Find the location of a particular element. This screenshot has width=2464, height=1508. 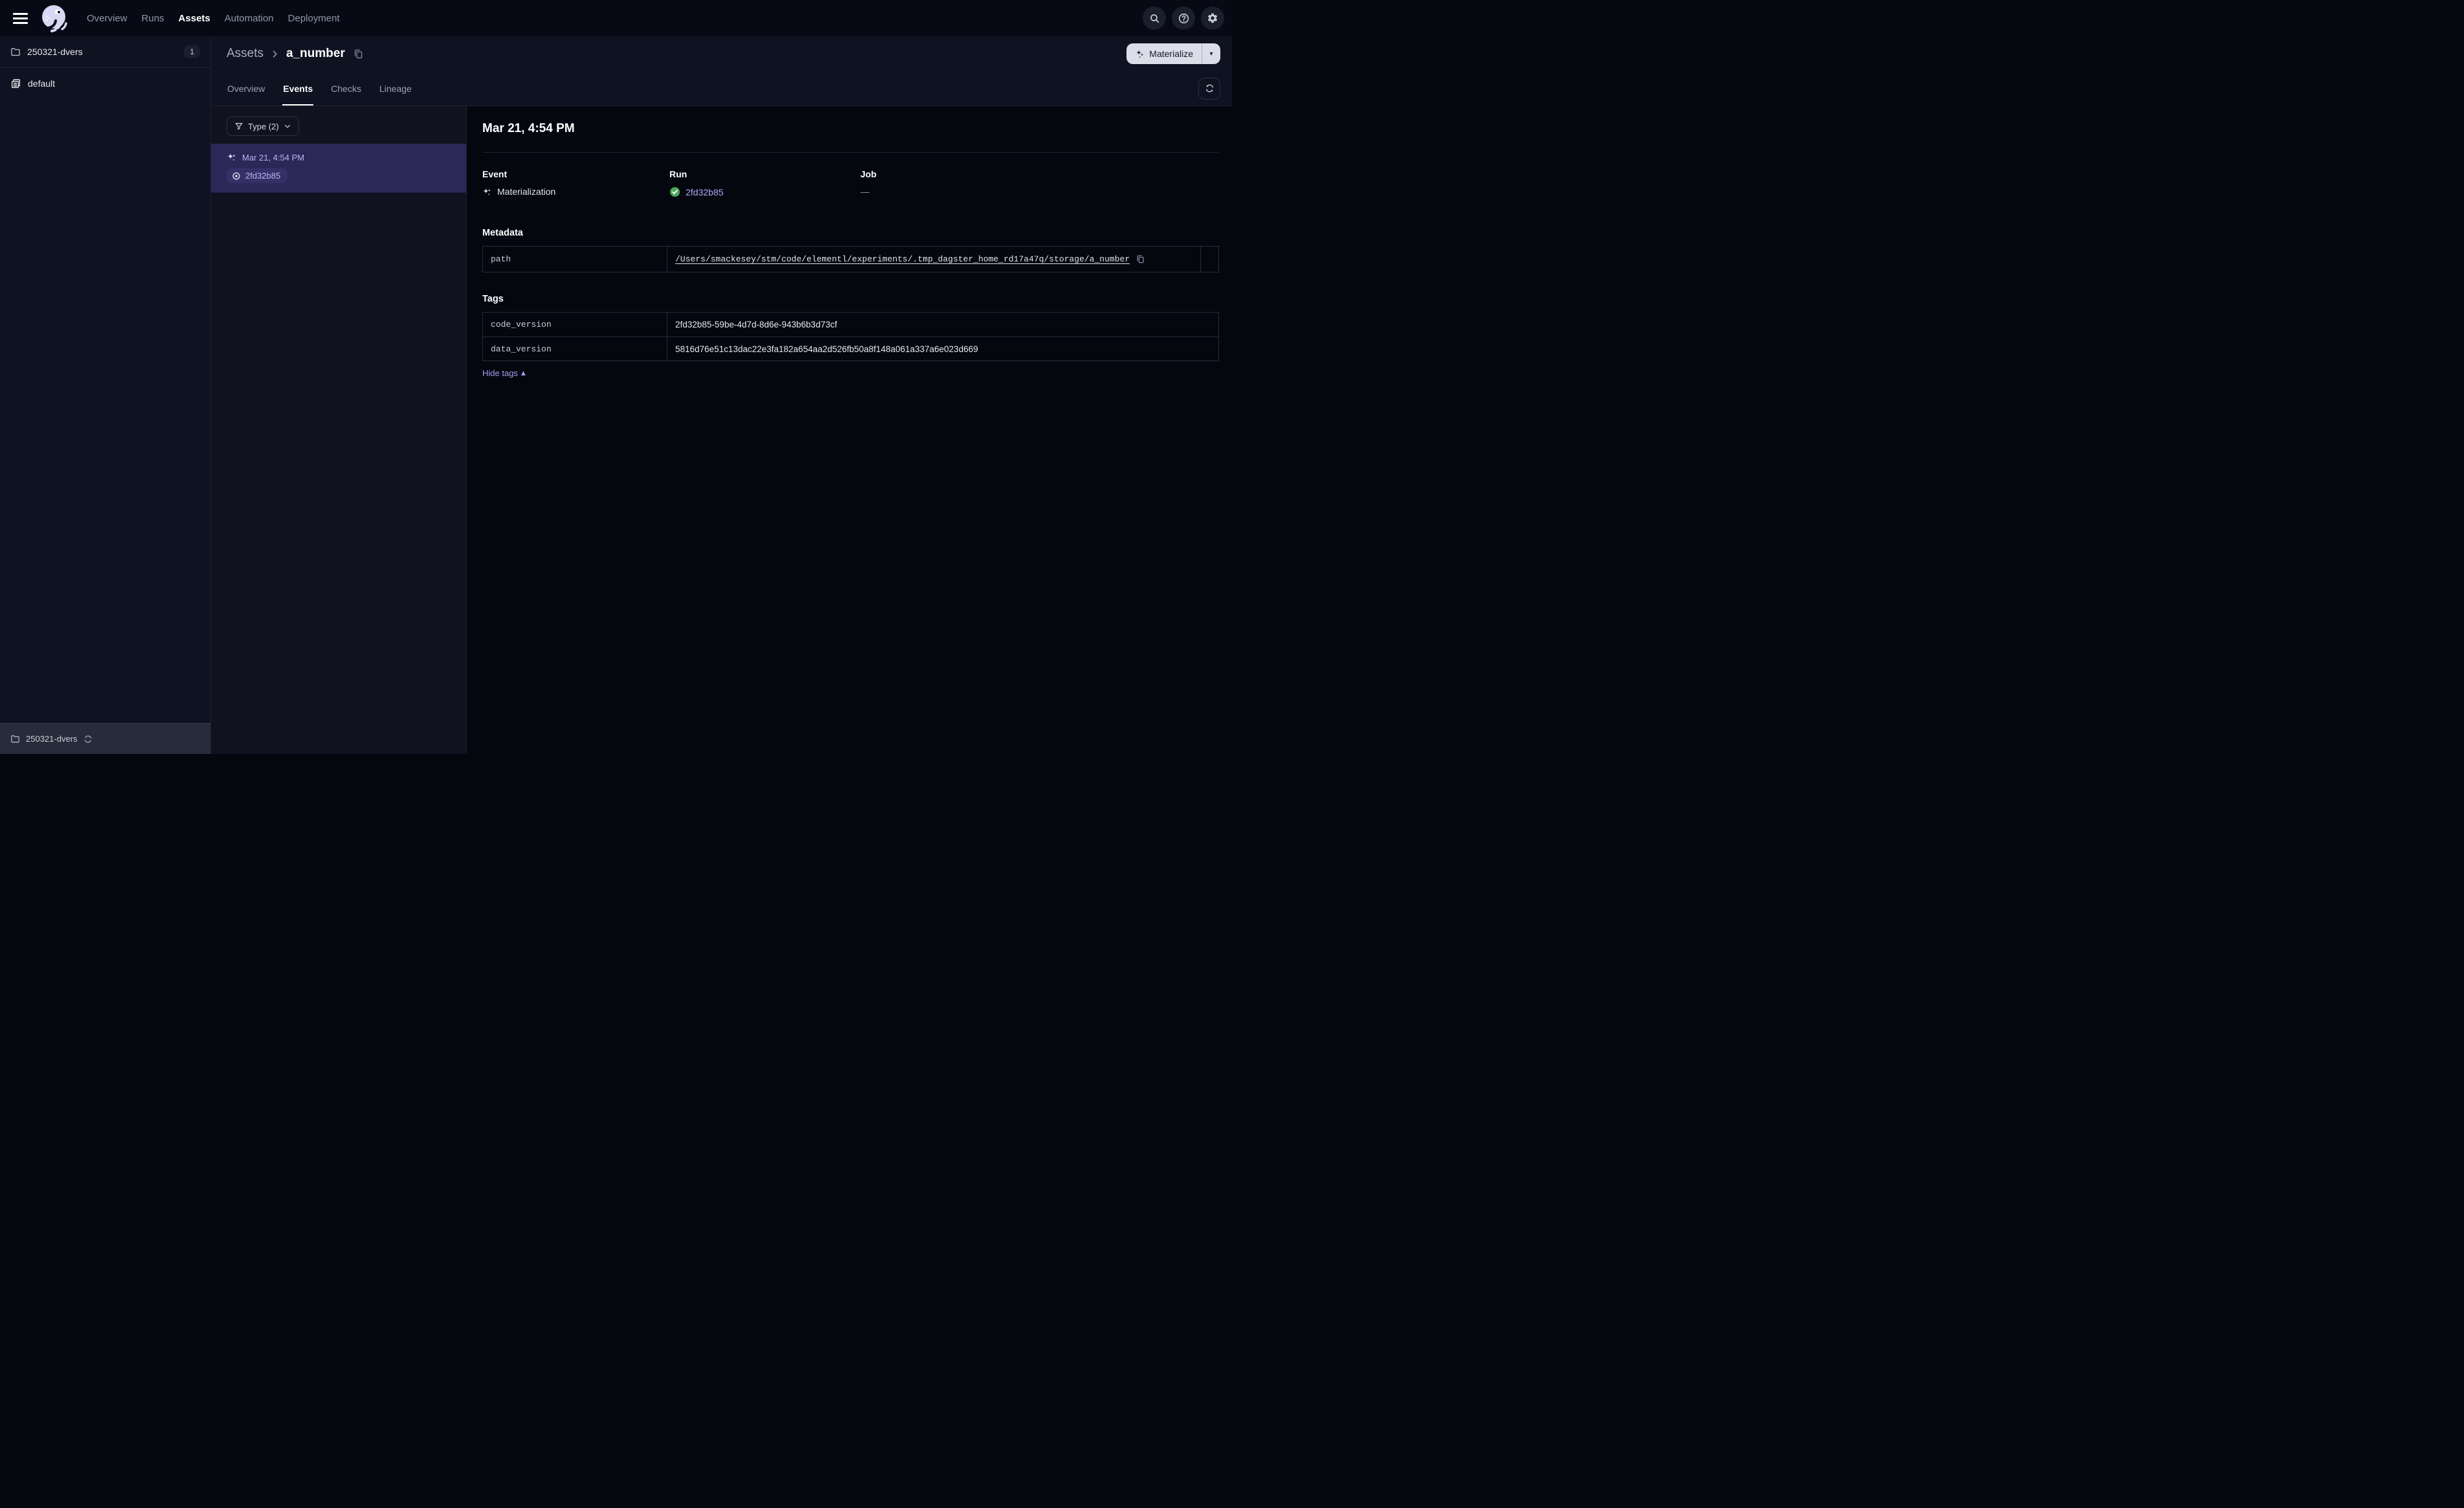

group-name: default is located at coordinates (42, 84).